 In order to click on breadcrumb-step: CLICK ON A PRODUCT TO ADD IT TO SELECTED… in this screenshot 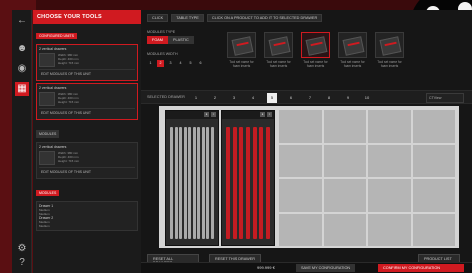, I will do `click(264, 18)`.